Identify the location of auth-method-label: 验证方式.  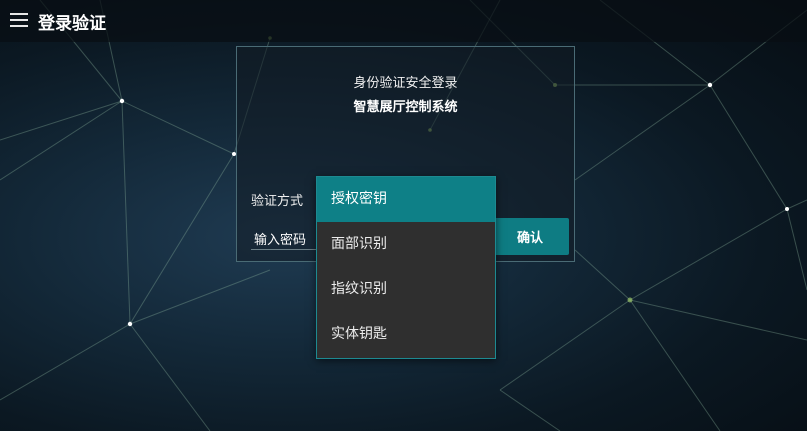
(277, 201).